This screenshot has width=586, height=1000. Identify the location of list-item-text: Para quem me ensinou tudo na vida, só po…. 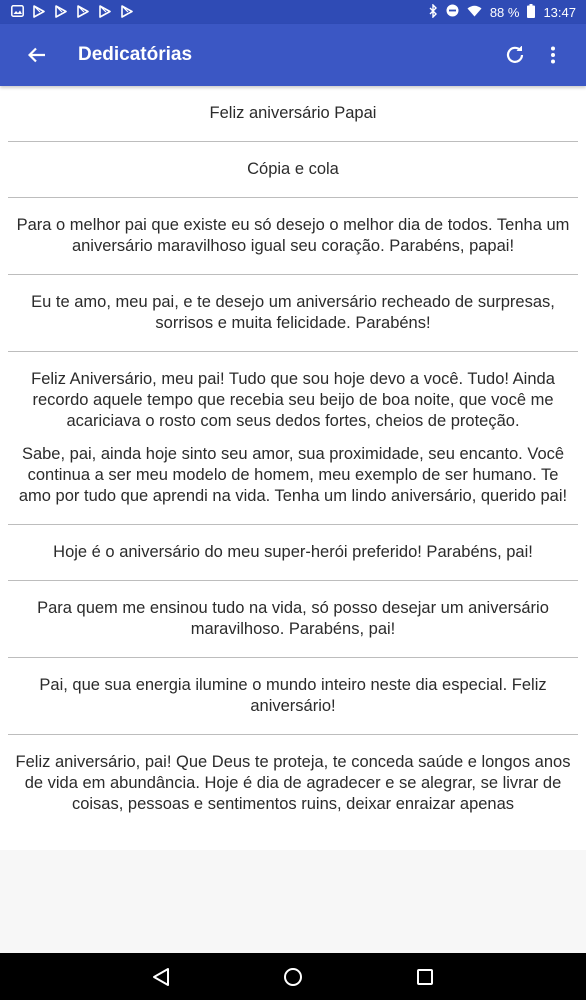
(293, 618).